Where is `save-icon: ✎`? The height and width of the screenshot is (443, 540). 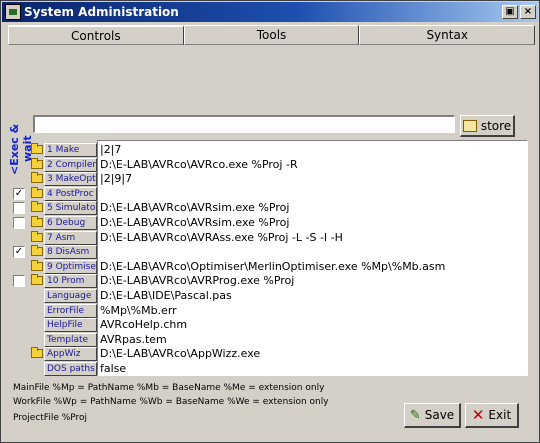
save-icon: ✎ is located at coordinates (415, 415).